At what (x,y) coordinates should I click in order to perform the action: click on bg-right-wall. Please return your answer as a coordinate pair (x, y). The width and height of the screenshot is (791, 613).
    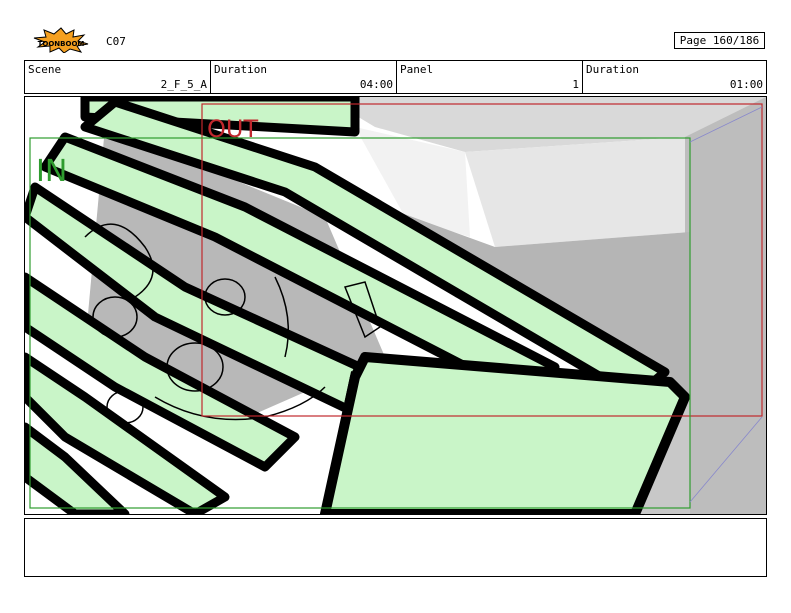
    Looking at the image, I should click on (725, 305).